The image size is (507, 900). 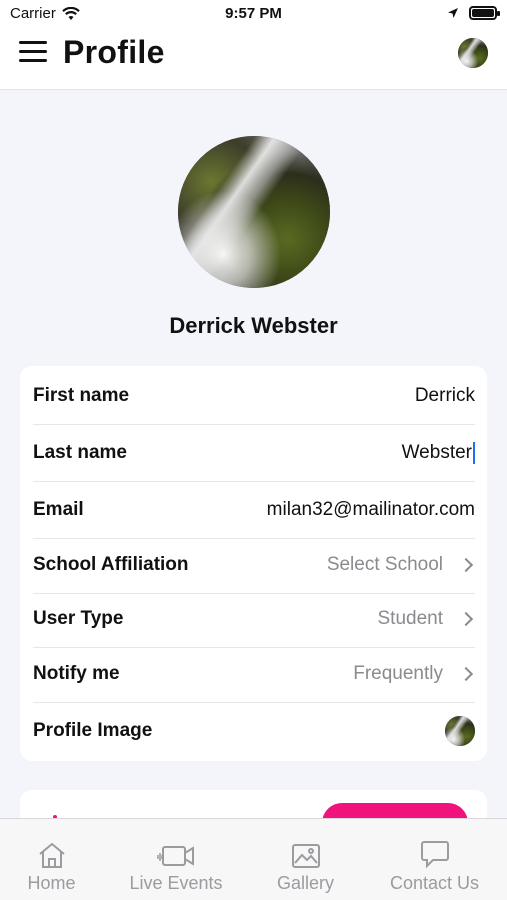 What do you see at coordinates (33, 53) in the screenshot?
I see `hamburger-menu-icon` at bounding box center [33, 53].